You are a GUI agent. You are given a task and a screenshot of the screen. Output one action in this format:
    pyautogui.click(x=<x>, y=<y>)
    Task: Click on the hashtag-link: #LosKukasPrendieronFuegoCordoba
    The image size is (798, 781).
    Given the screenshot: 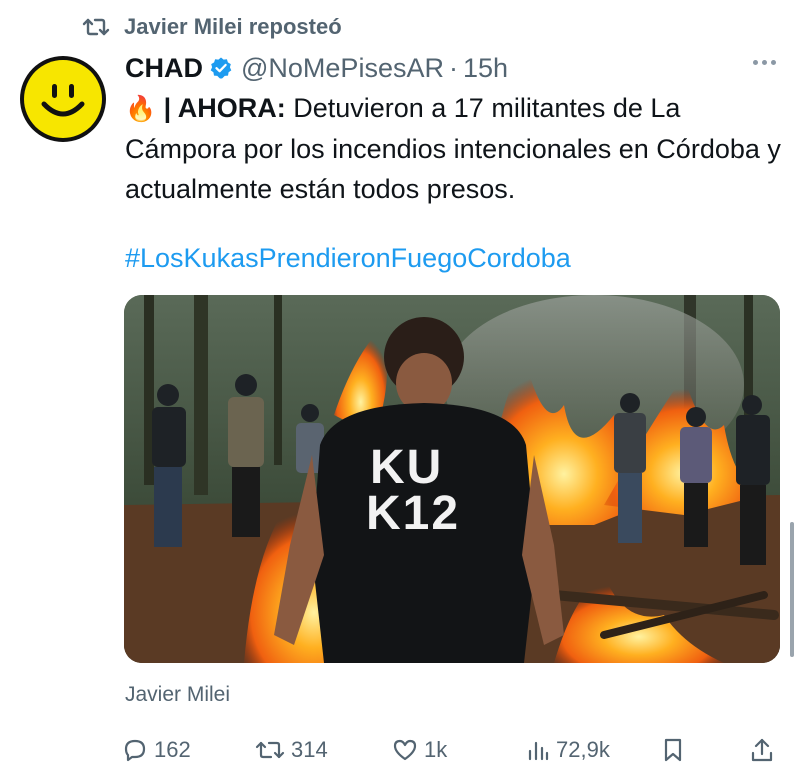 What is the action you would take?
    pyautogui.click(x=348, y=258)
    